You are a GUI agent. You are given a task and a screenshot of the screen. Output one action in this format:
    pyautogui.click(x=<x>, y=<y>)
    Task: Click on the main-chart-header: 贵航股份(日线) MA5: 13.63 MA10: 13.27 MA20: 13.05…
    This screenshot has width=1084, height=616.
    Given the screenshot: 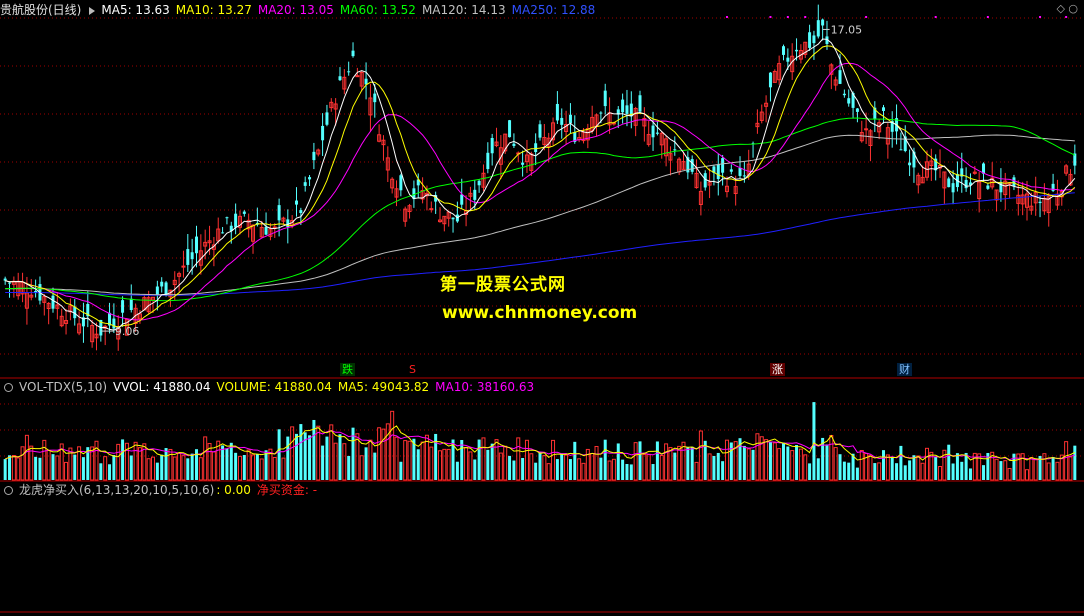 What is the action you would take?
    pyautogui.click(x=300, y=10)
    